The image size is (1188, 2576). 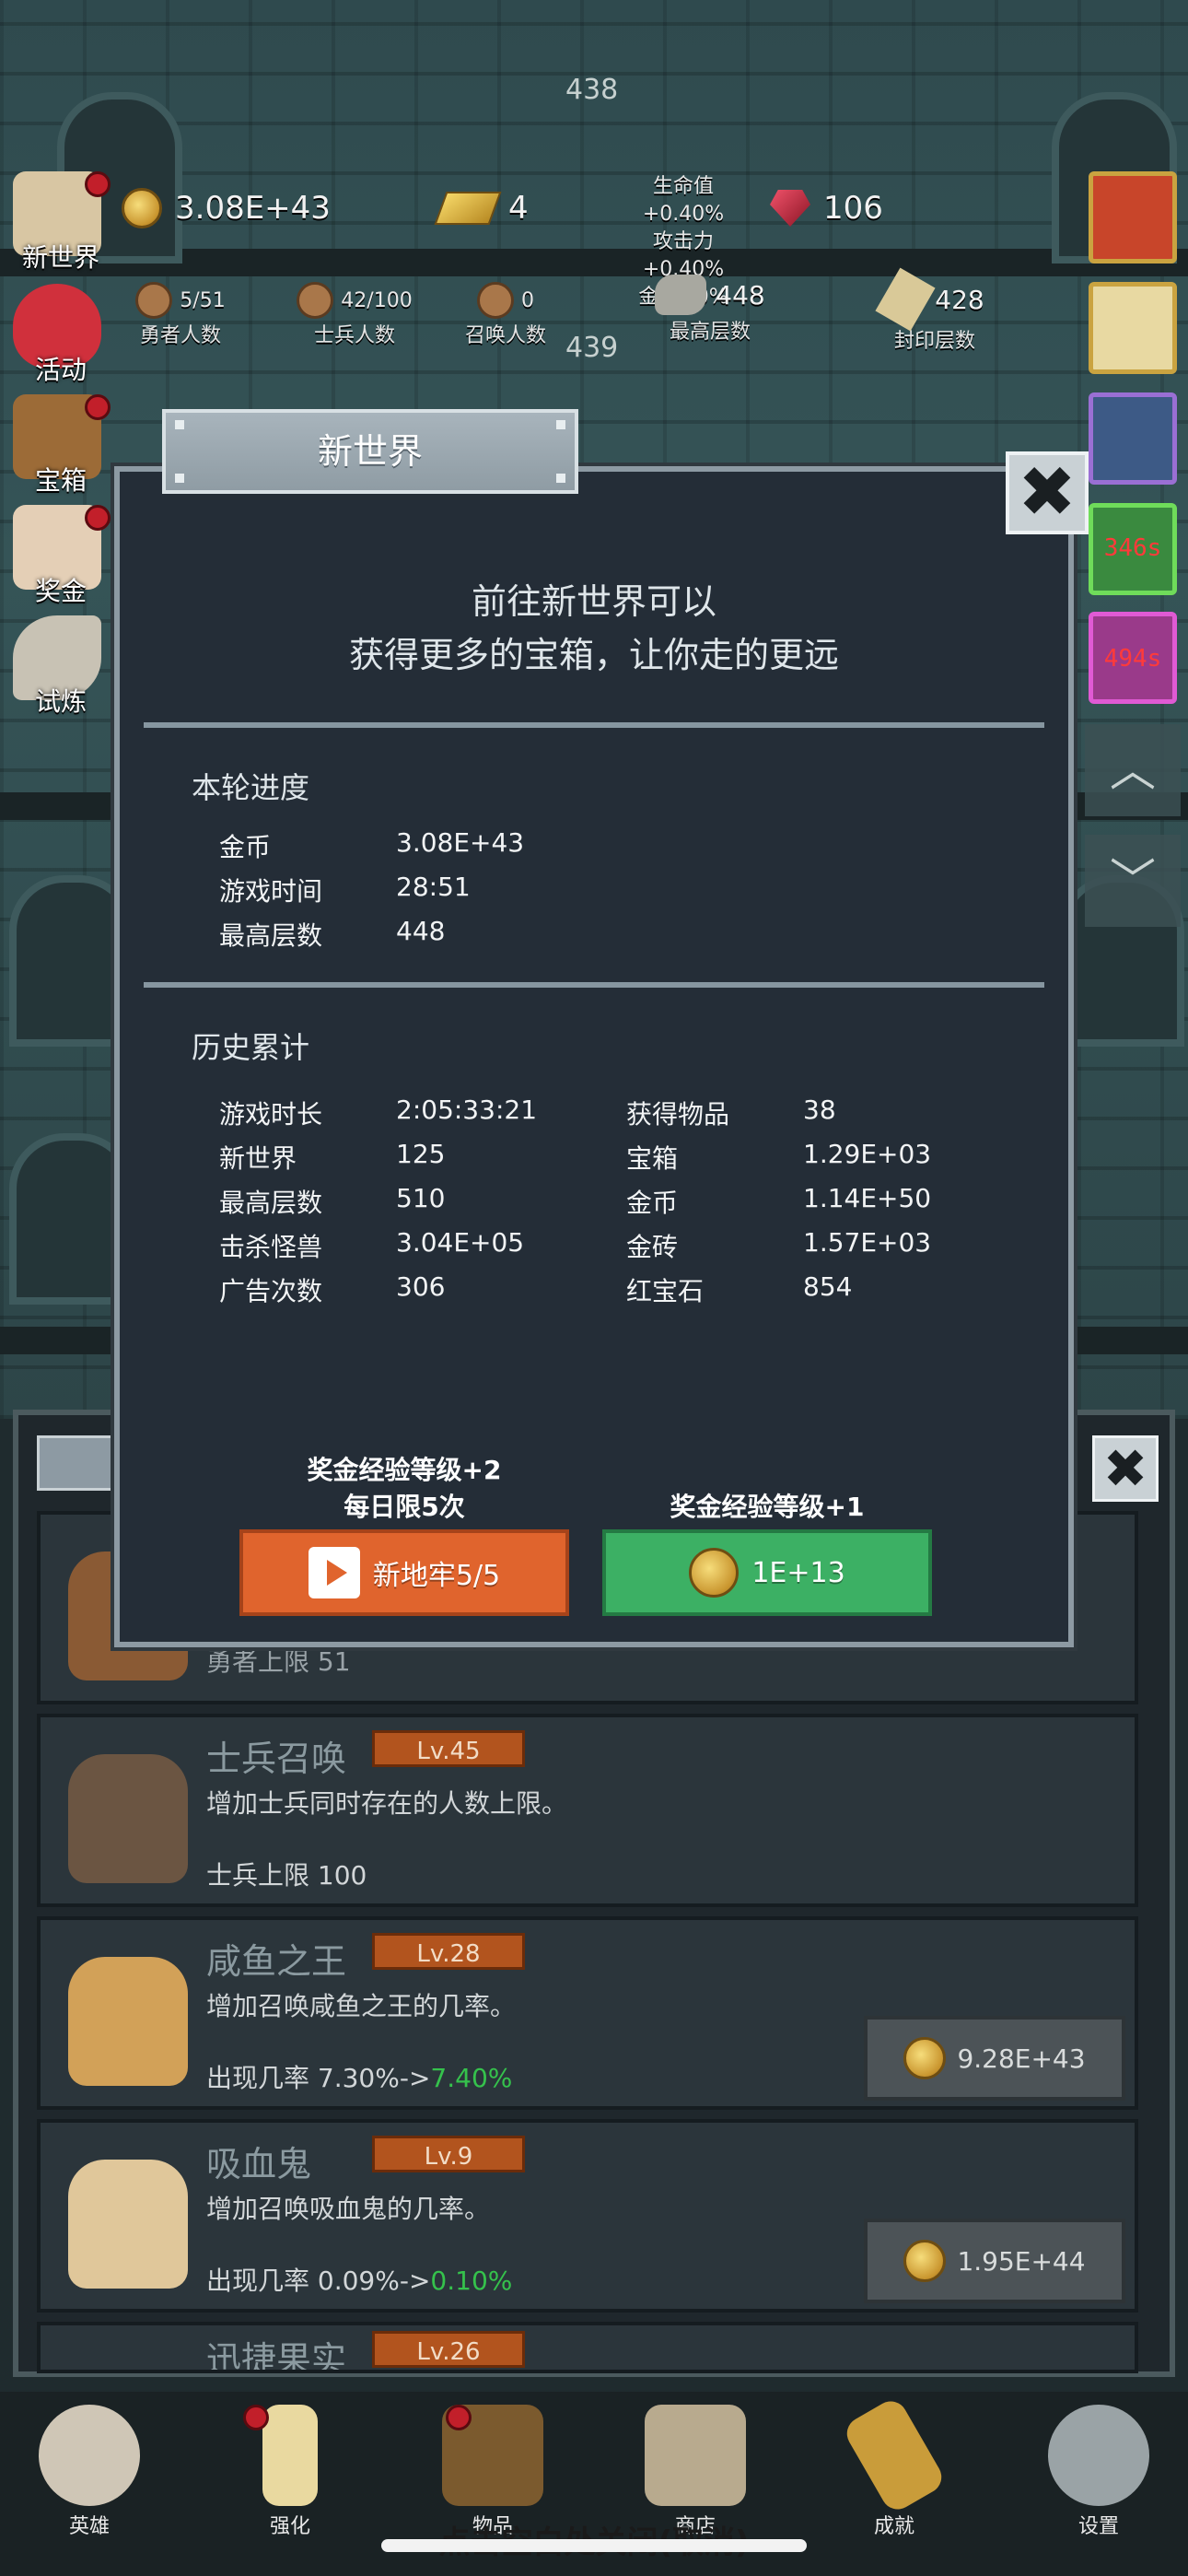 What do you see at coordinates (505, 335) in the screenshot?
I see `summon-count-label: 召唤人数` at bounding box center [505, 335].